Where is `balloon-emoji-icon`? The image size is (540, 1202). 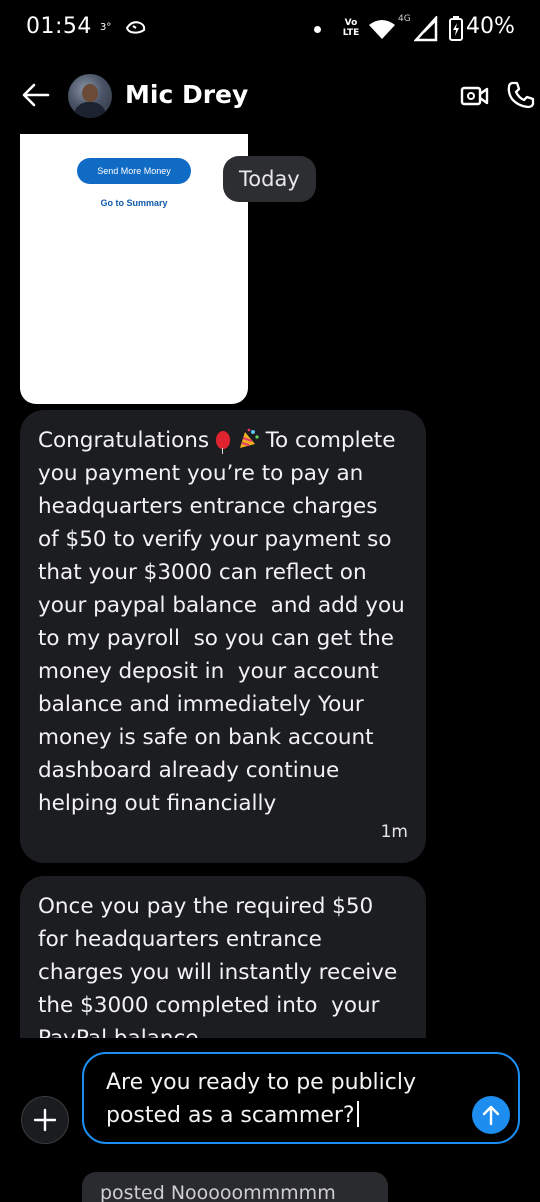 balloon-emoji-icon is located at coordinates (222, 442).